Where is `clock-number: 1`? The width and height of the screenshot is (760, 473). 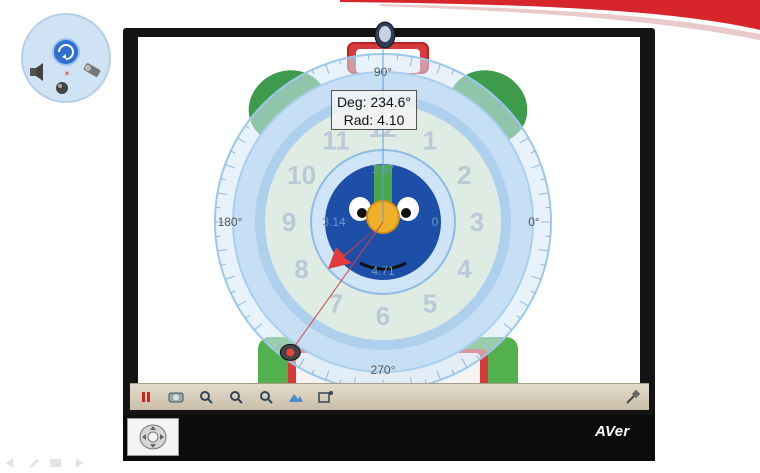
clock-number: 1 is located at coordinates (430, 141).